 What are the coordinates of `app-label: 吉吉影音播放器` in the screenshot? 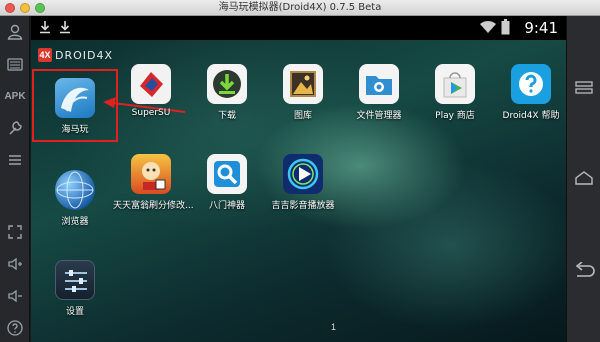 It's located at (303, 206).